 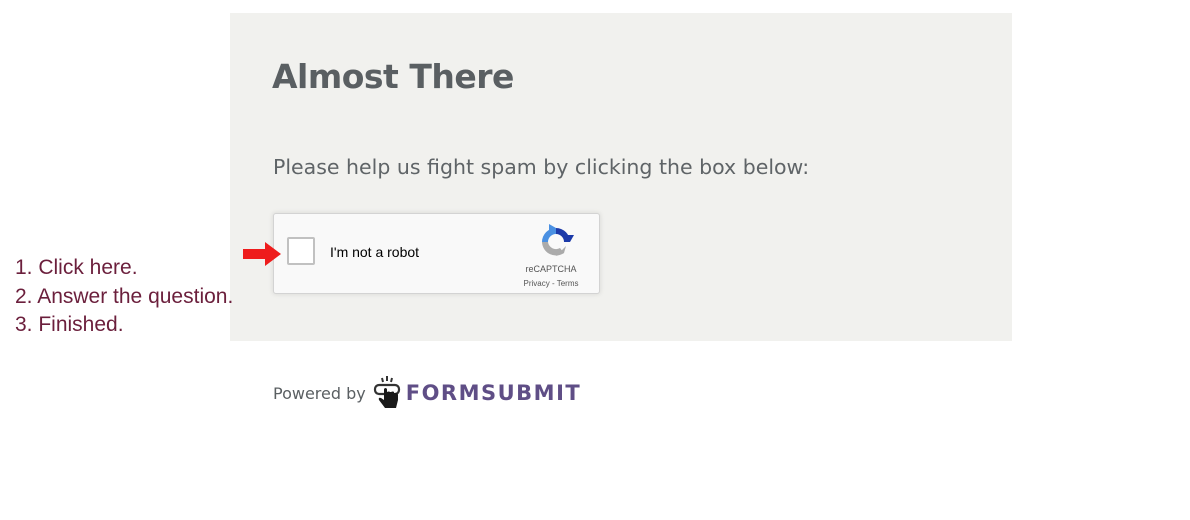 I want to click on privacy-link: Privacy, so click(x=537, y=283).